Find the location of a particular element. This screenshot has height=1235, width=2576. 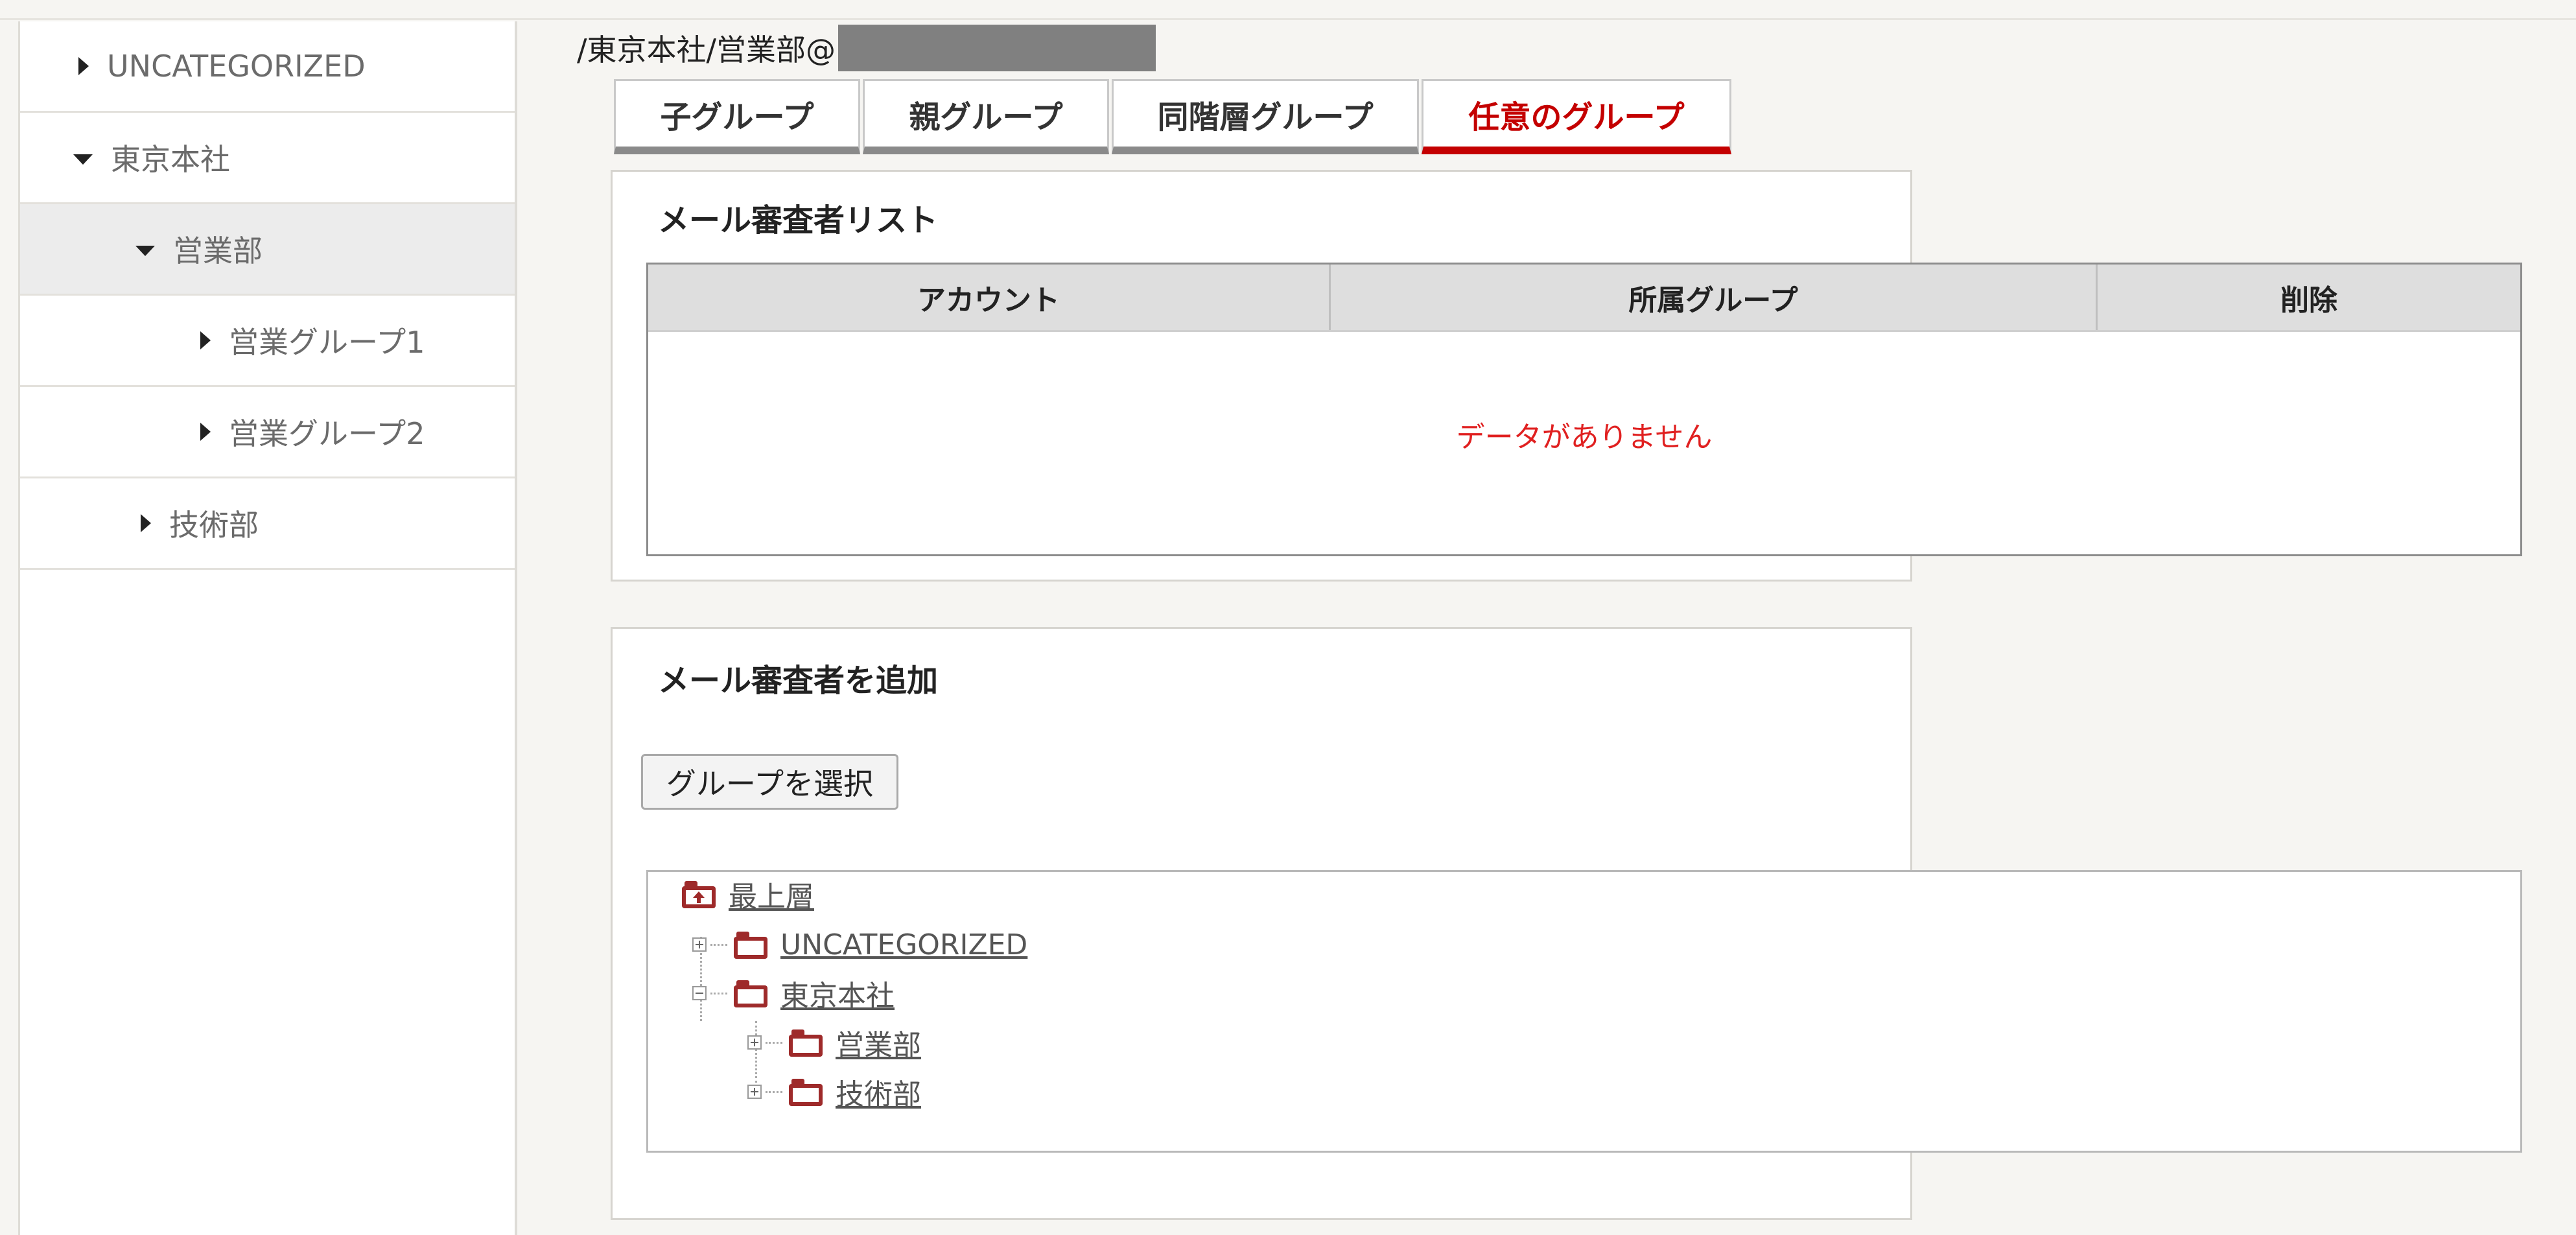

tree-node-sales-dept: 営業部 is located at coordinates (834, 1042).